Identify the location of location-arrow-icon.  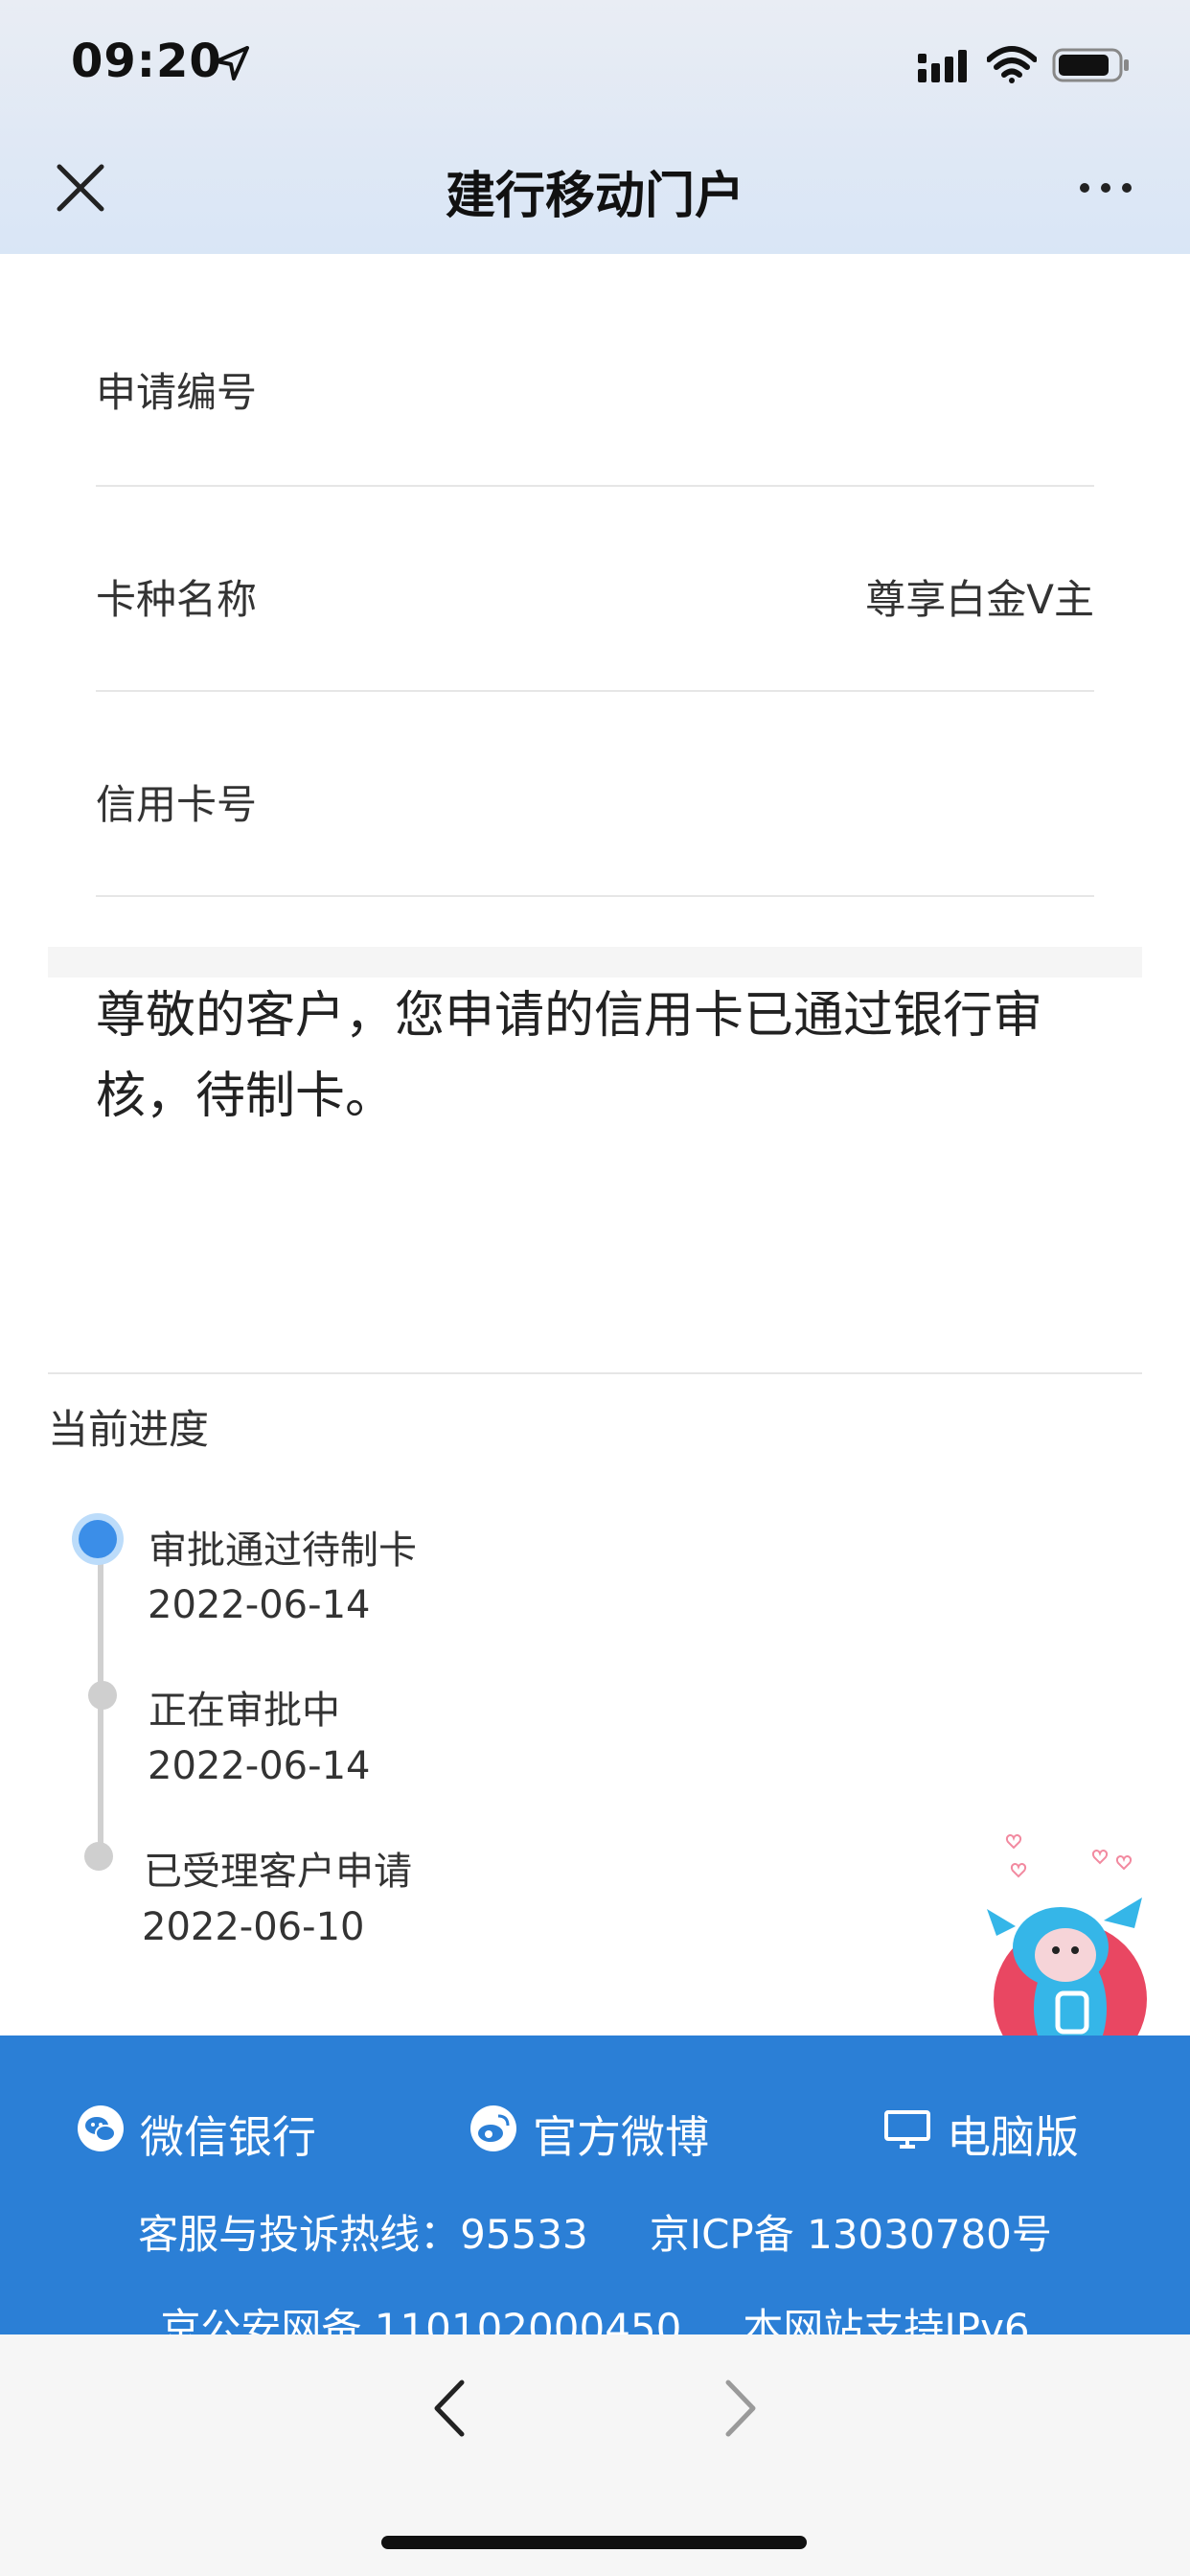
(232, 63).